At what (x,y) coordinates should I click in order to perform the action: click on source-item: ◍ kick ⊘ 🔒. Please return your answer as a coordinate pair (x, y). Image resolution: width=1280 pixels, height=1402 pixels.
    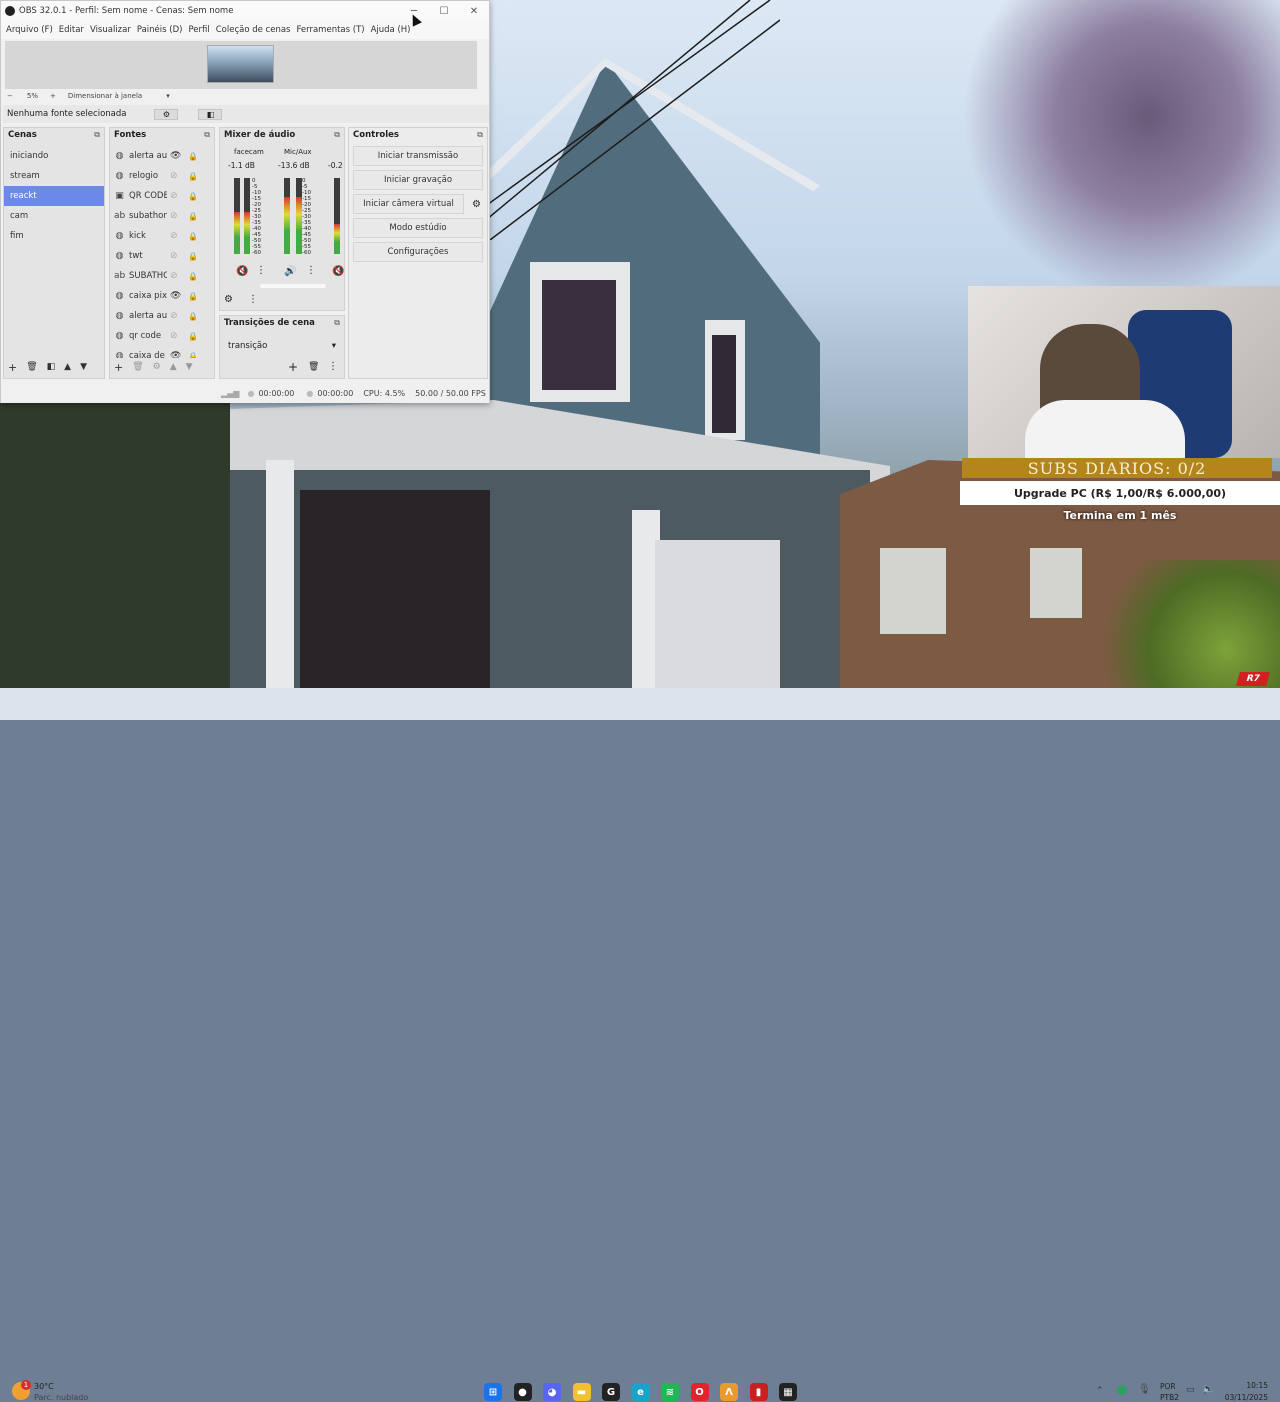
    Looking at the image, I should click on (162, 236).